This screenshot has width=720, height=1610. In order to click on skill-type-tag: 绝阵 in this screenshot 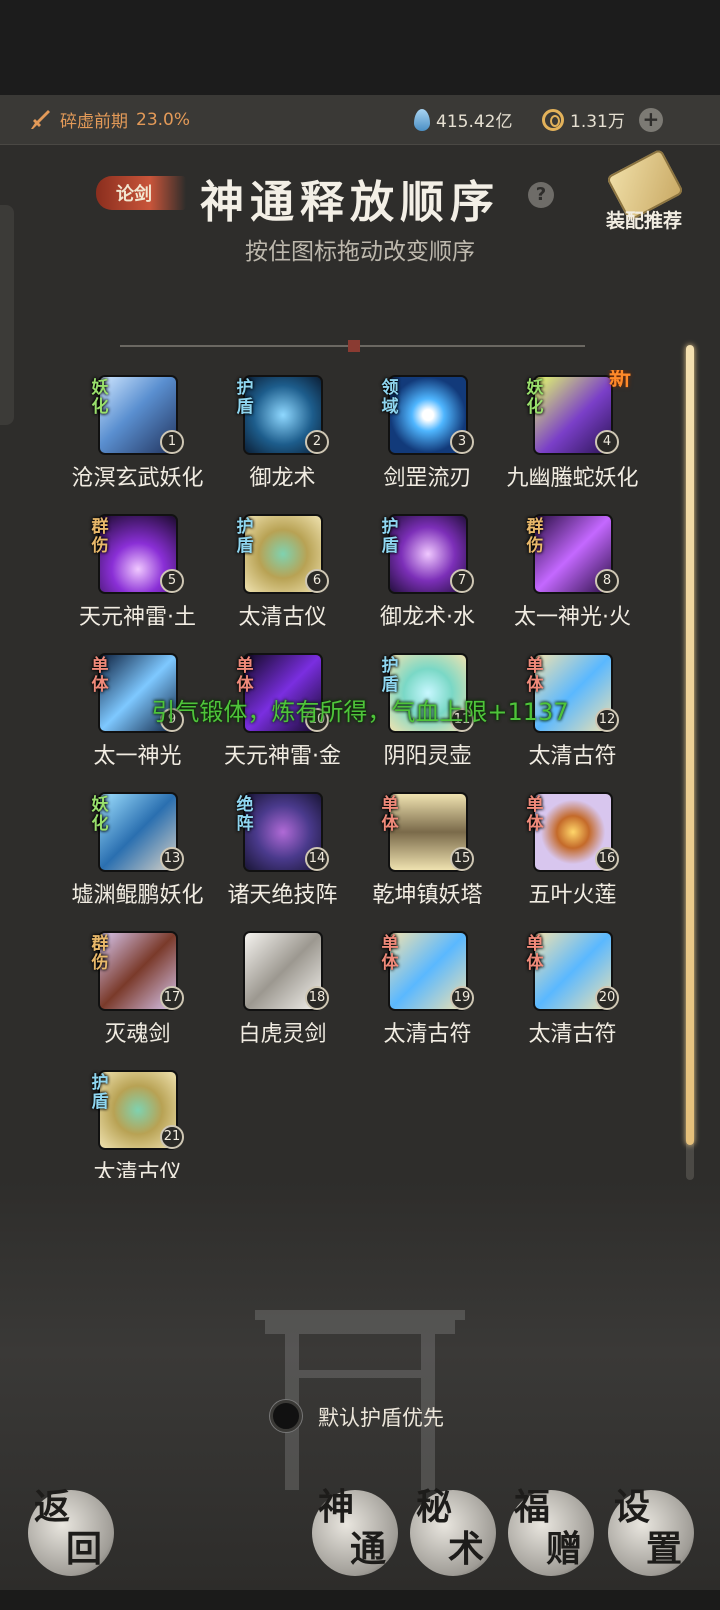, I will do `click(242, 814)`.